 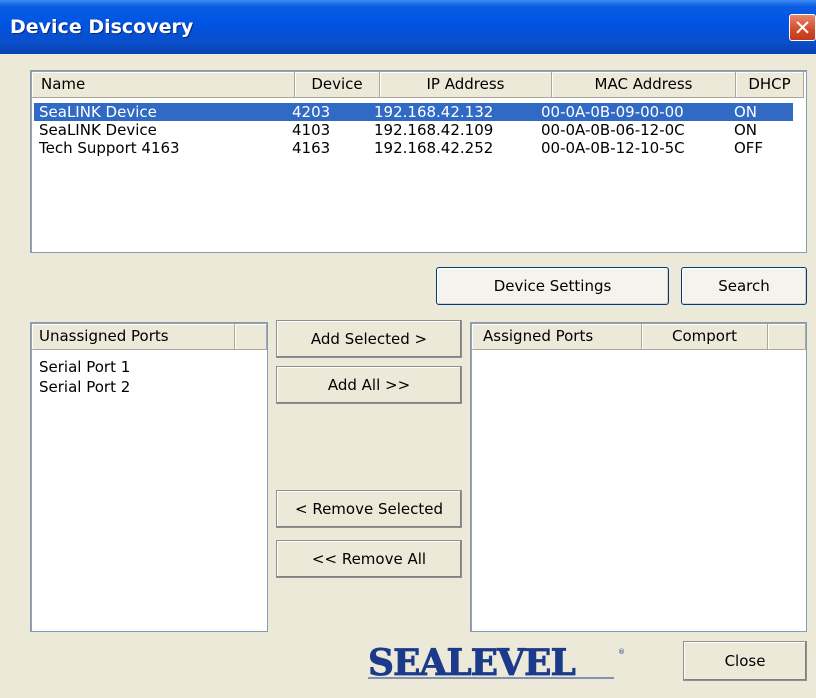 What do you see at coordinates (311, 130) in the screenshot?
I see `device-number-cell: 4103` at bounding box center [311, 130].